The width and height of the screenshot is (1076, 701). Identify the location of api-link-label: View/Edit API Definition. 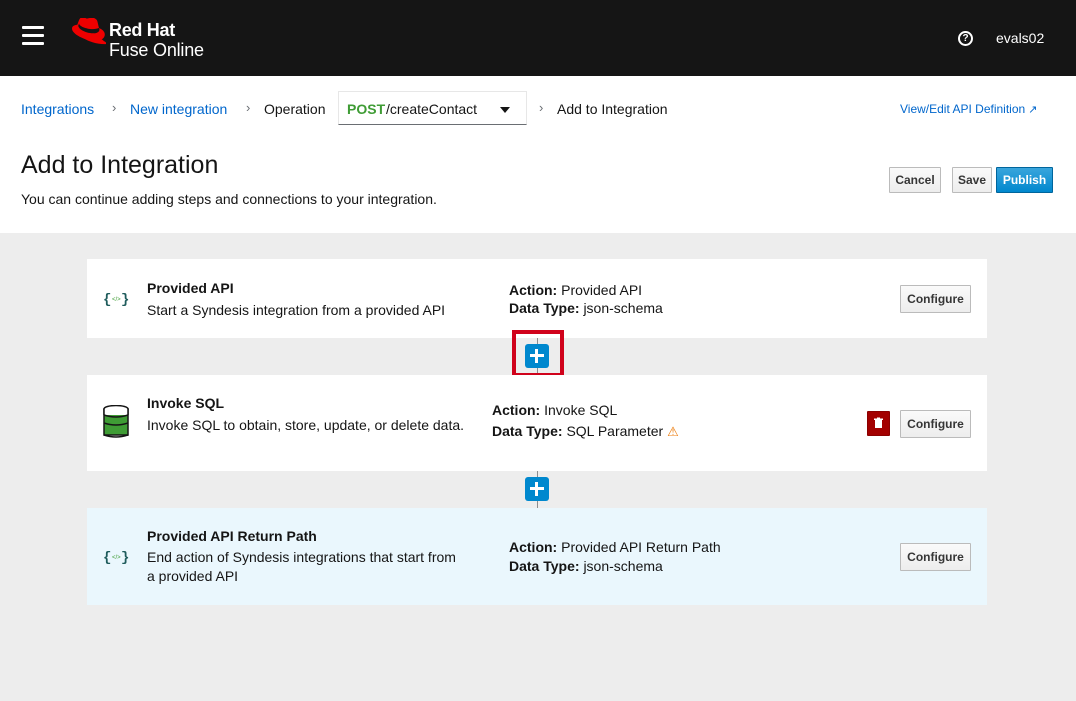
(963, 109).